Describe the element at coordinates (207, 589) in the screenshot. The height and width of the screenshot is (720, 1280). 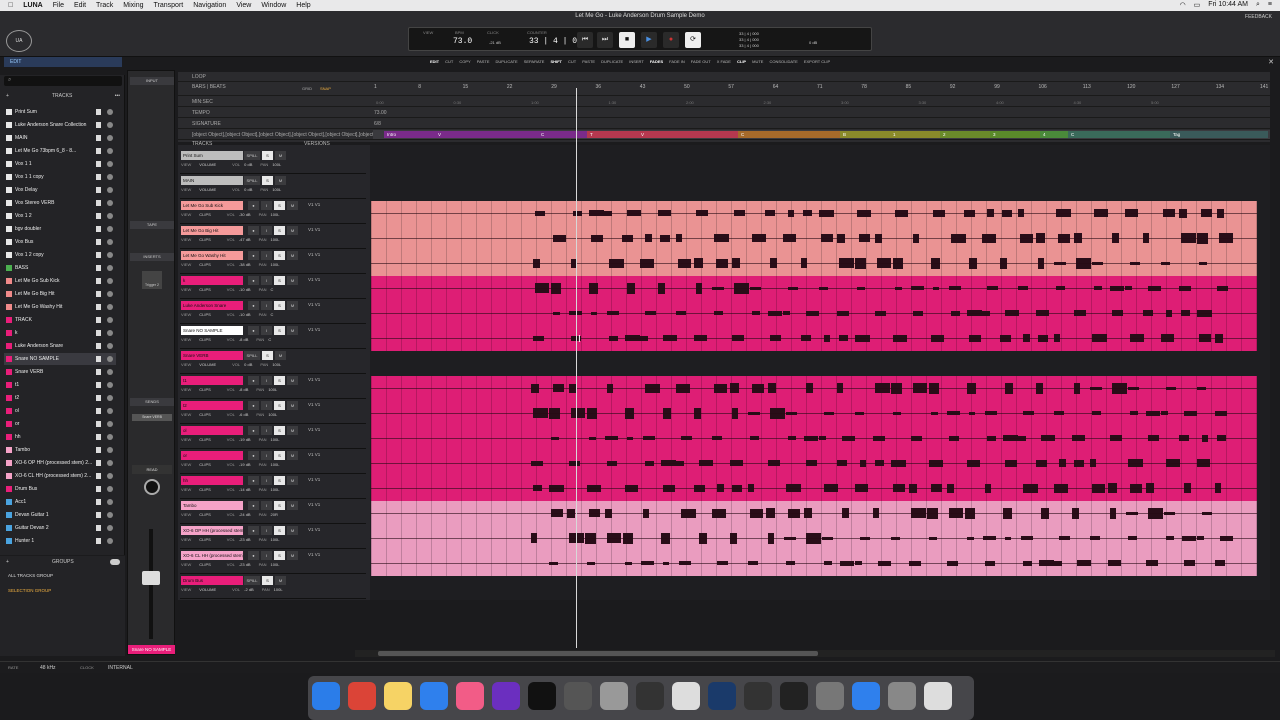
I see `track-view-type: VOLUME` at that location.